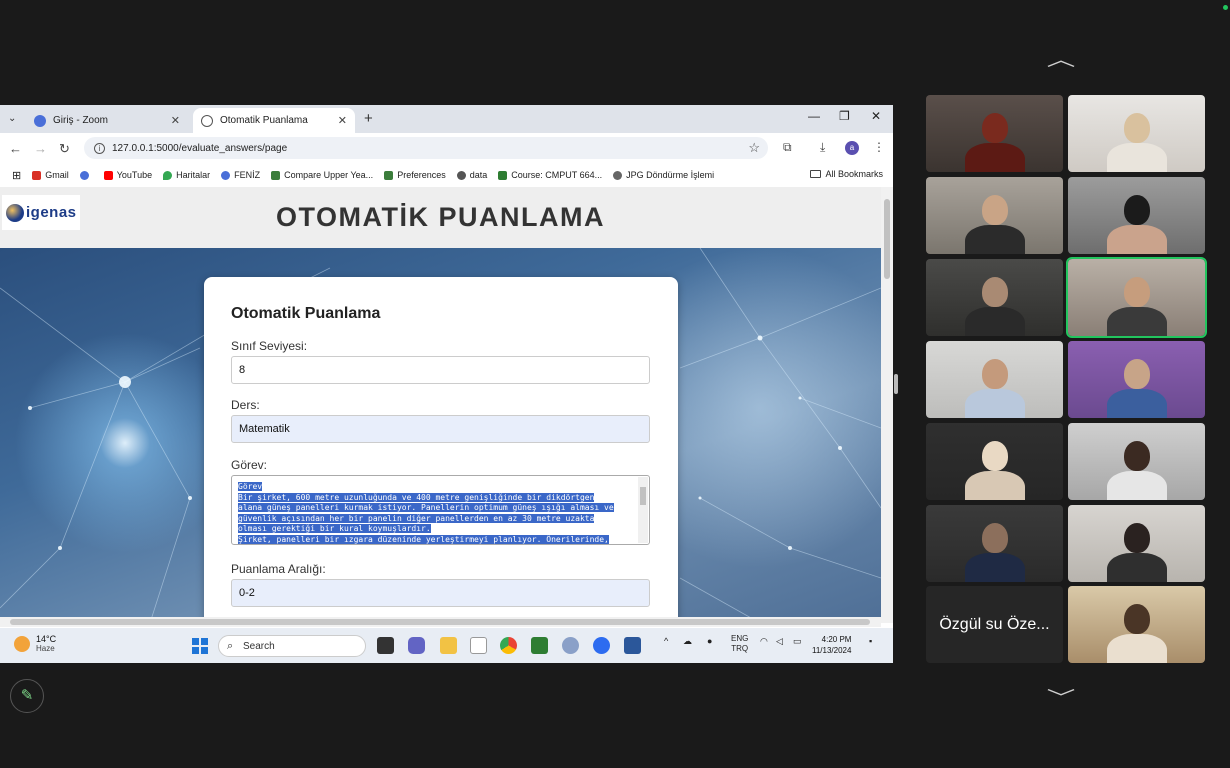  I want to click on url-field: i 127.0.0.1:5000/evaluate_answers/page ☆, so click(426, 148).